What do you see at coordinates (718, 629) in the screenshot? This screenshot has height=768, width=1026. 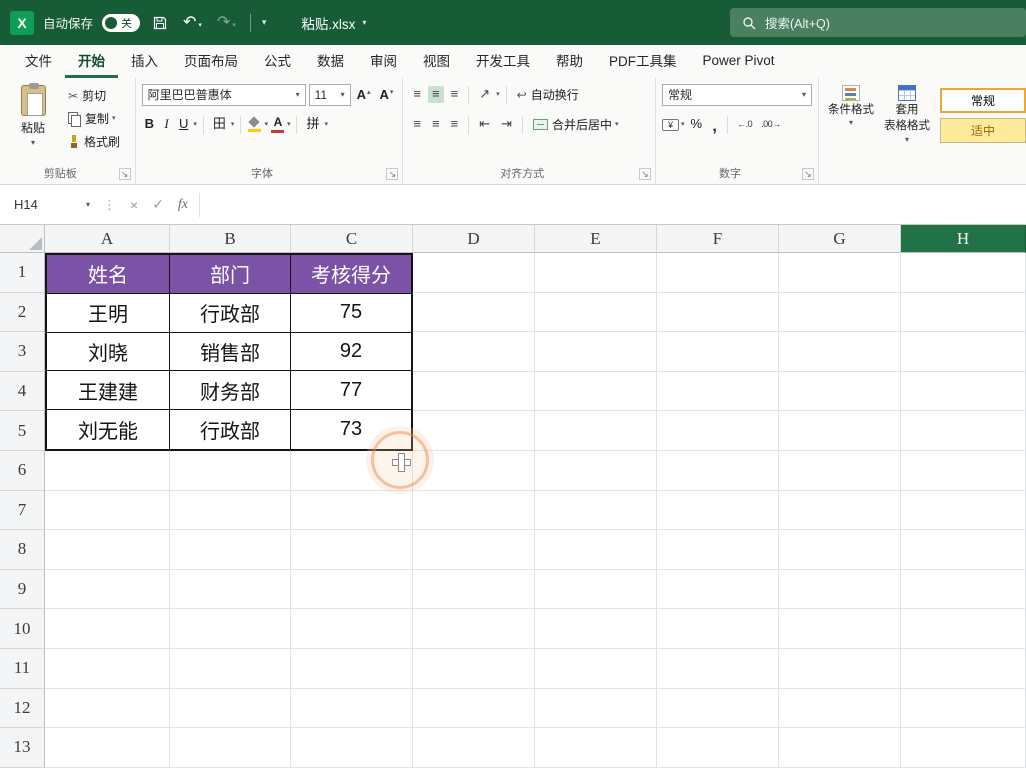 I see `cell-F10` at bounding box center [718, 629].